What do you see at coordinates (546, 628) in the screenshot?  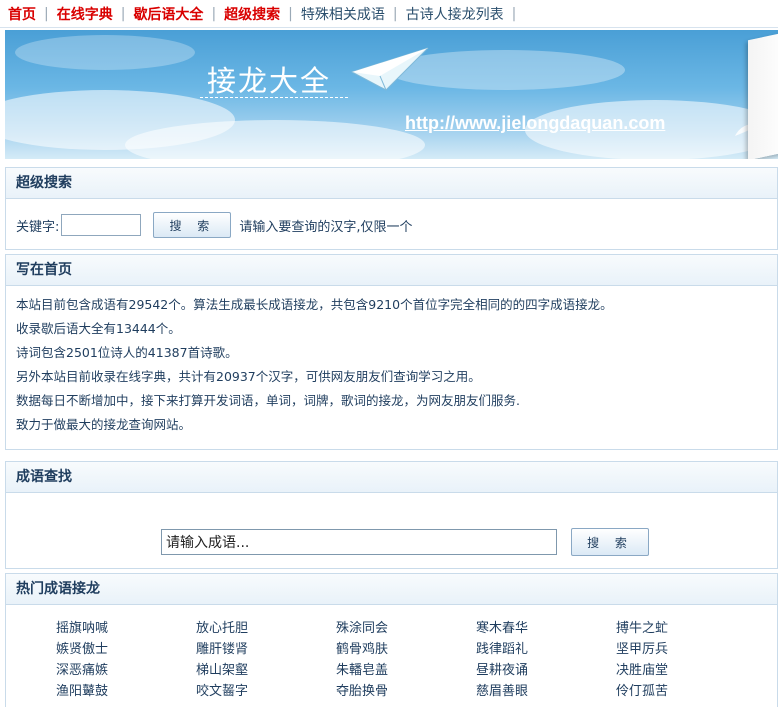 I see `hot-idiom-link: 寒木春华` at bounding box center [546, 628].